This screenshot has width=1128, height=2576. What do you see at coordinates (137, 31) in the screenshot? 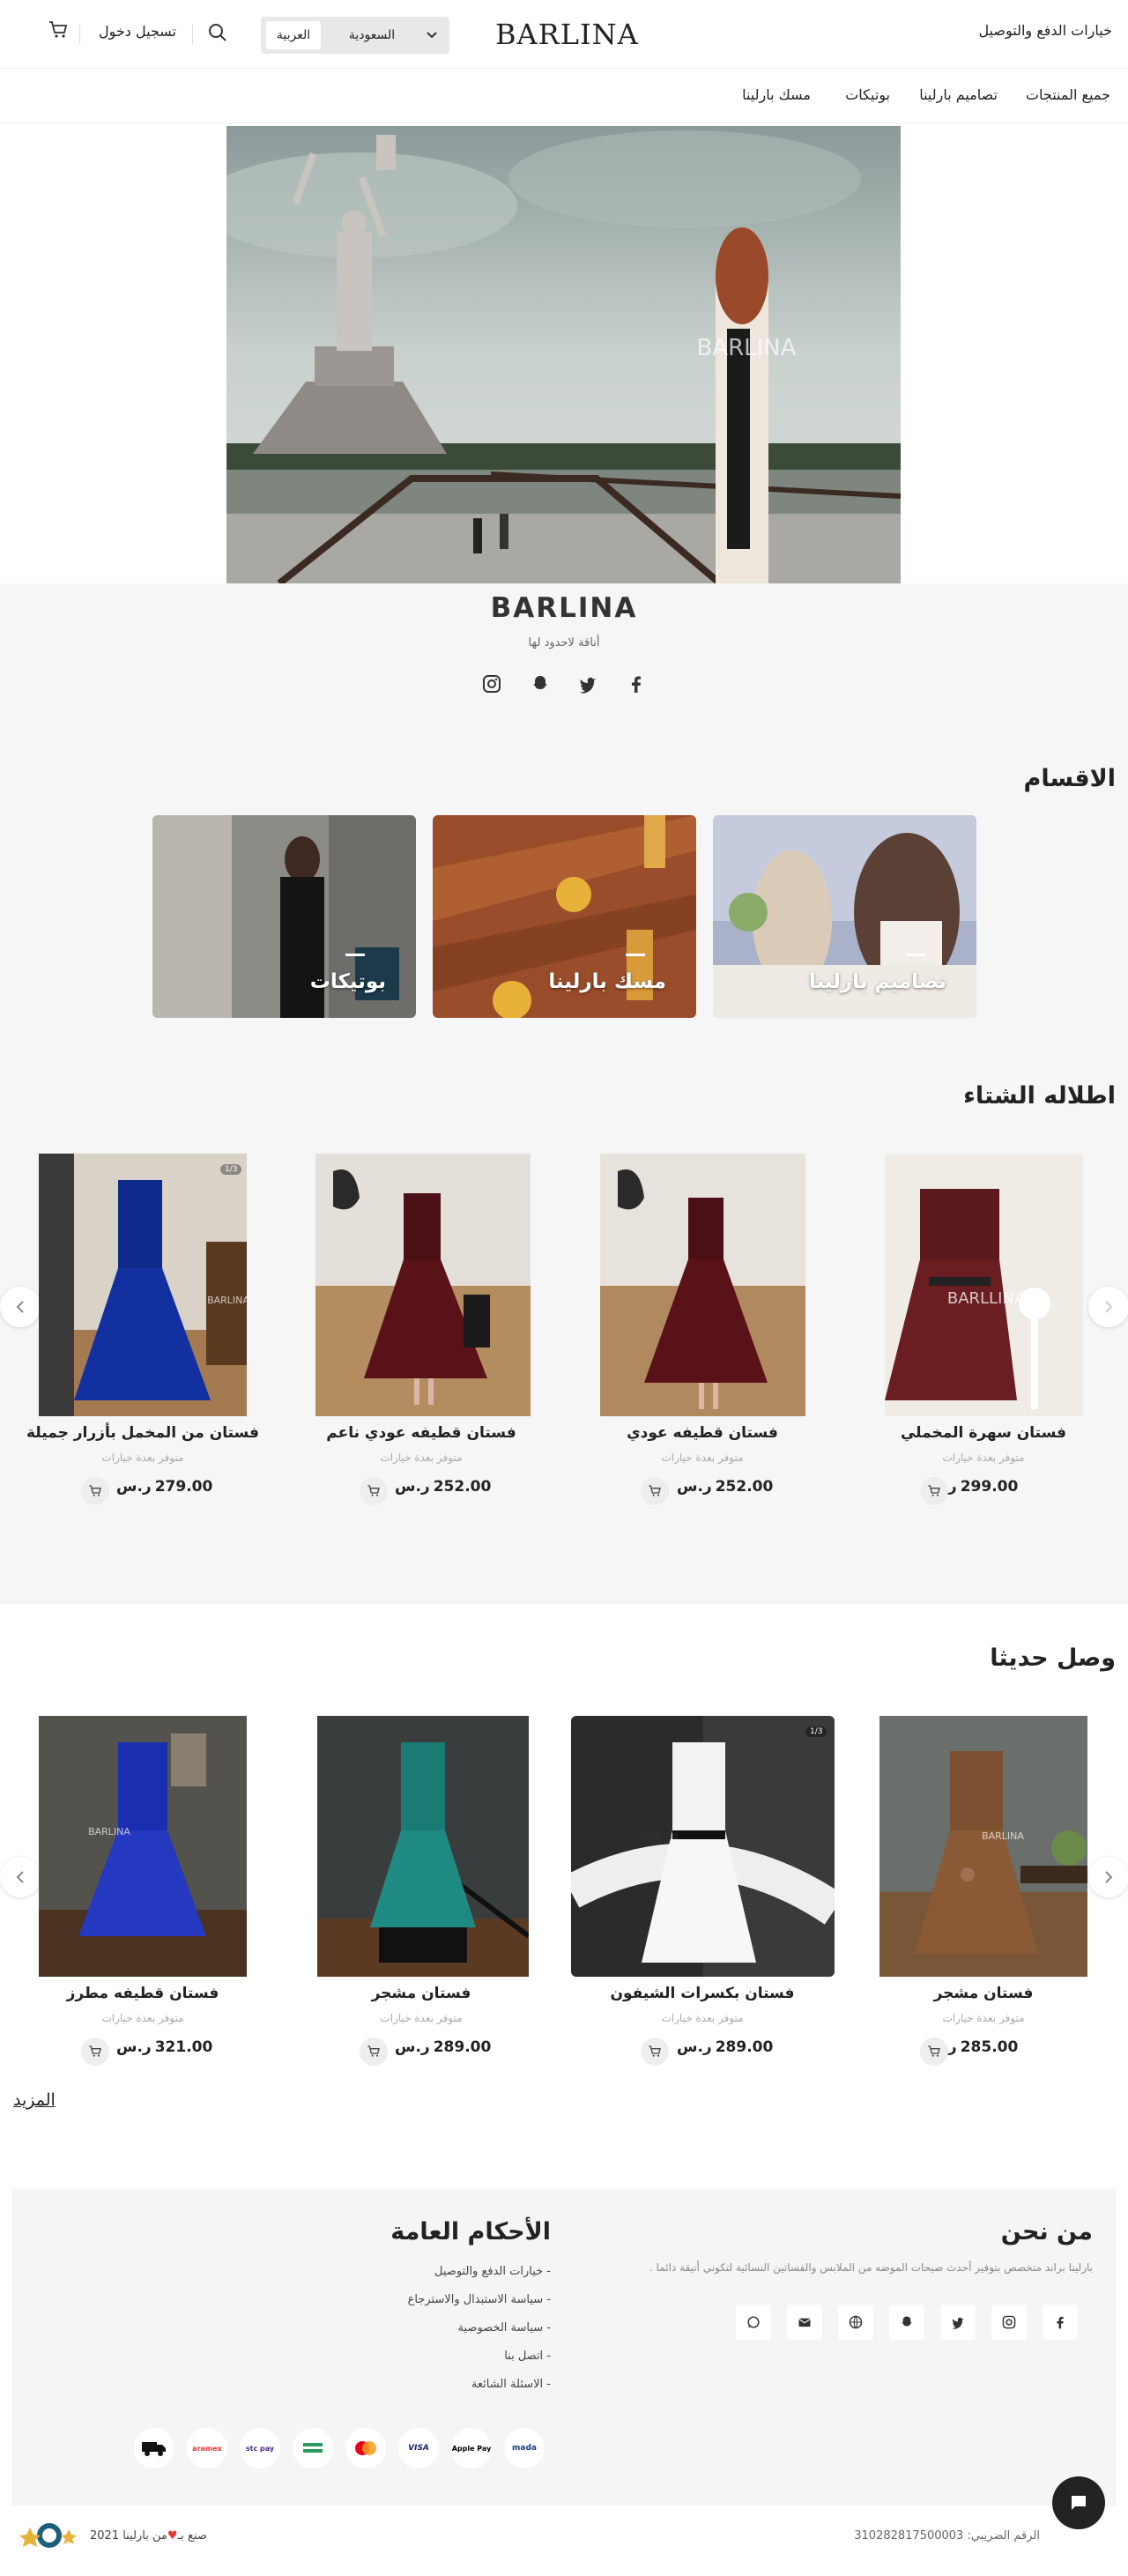
I see `login-link: تسجيل دخول` at bounding box center [137, 31].